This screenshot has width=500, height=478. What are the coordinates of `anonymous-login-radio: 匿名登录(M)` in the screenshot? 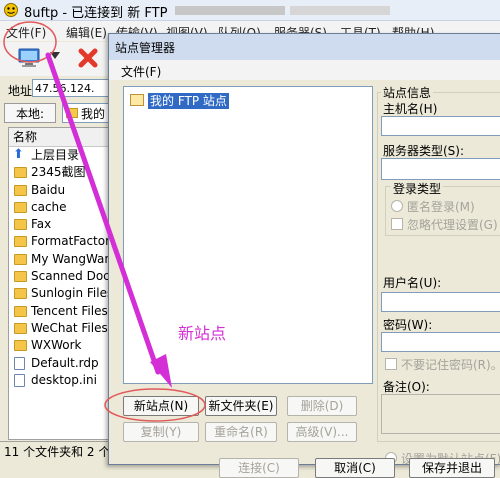 It's located at (433, 206).